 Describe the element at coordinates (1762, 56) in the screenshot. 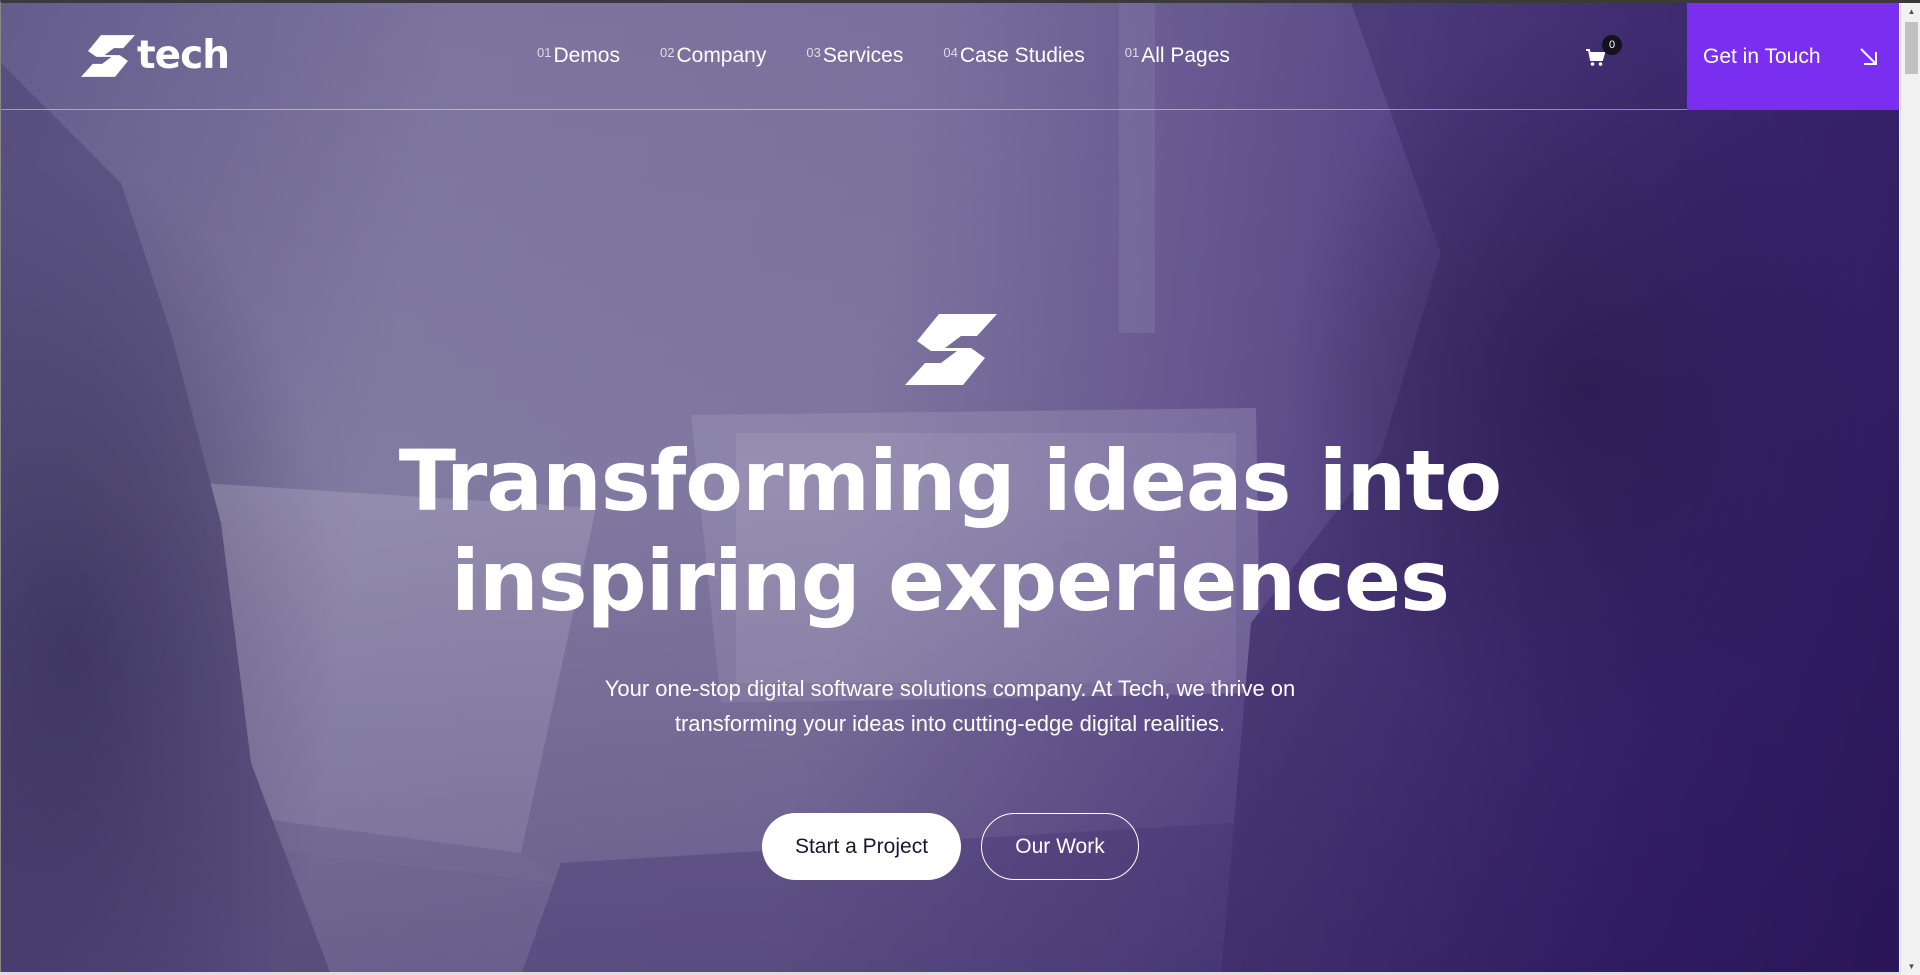

I see `get-in-touch-label: Get in Touch` at that location.